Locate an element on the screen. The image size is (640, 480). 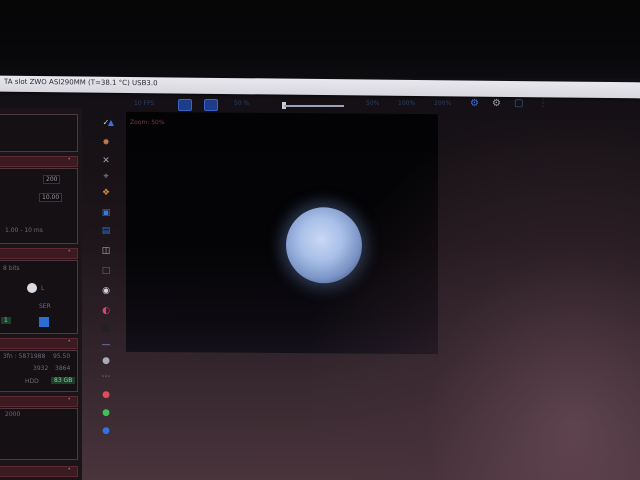
green-ball-icon: ● is located at coordinates (106, 413).